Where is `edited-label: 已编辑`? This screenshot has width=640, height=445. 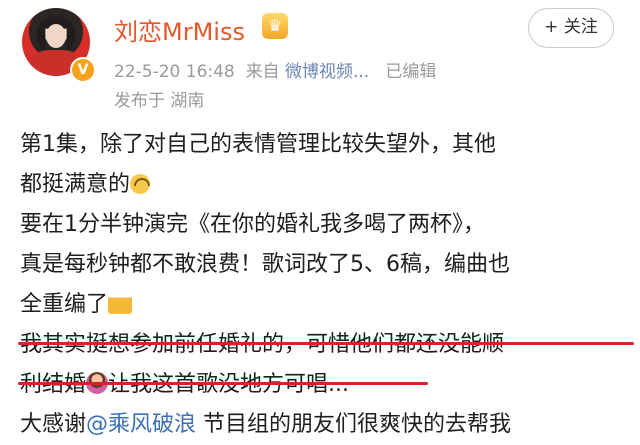 edited-label: 已编辑 is located at coordinates (410, 72).